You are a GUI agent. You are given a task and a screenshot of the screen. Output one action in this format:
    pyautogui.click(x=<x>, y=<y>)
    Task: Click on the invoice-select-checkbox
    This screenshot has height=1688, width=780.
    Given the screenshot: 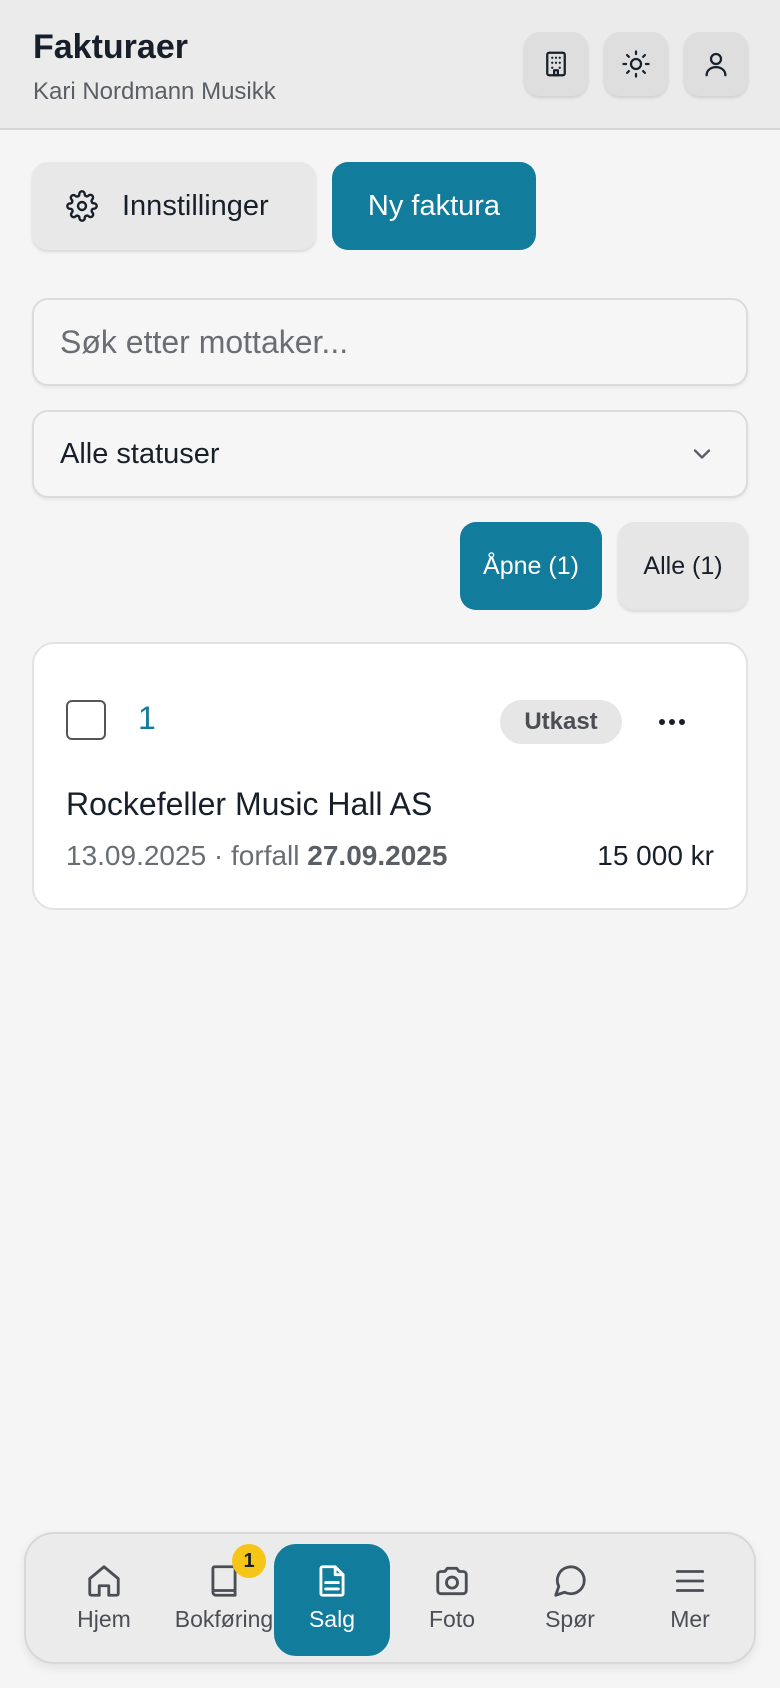 What is the action you would take?
    pyautogui.click(x=86, y=720)
    